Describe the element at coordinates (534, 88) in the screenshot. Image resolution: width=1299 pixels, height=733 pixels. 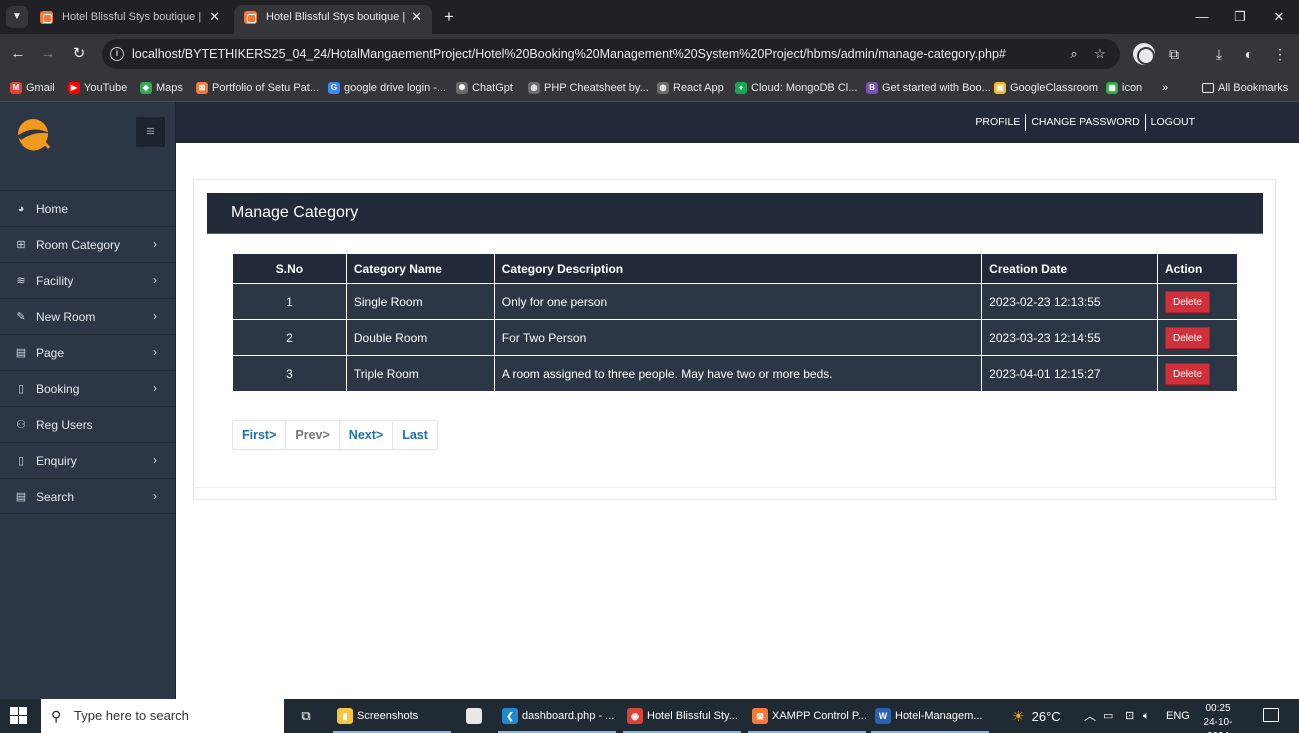
I see `globe-icon: ◍` at that location.